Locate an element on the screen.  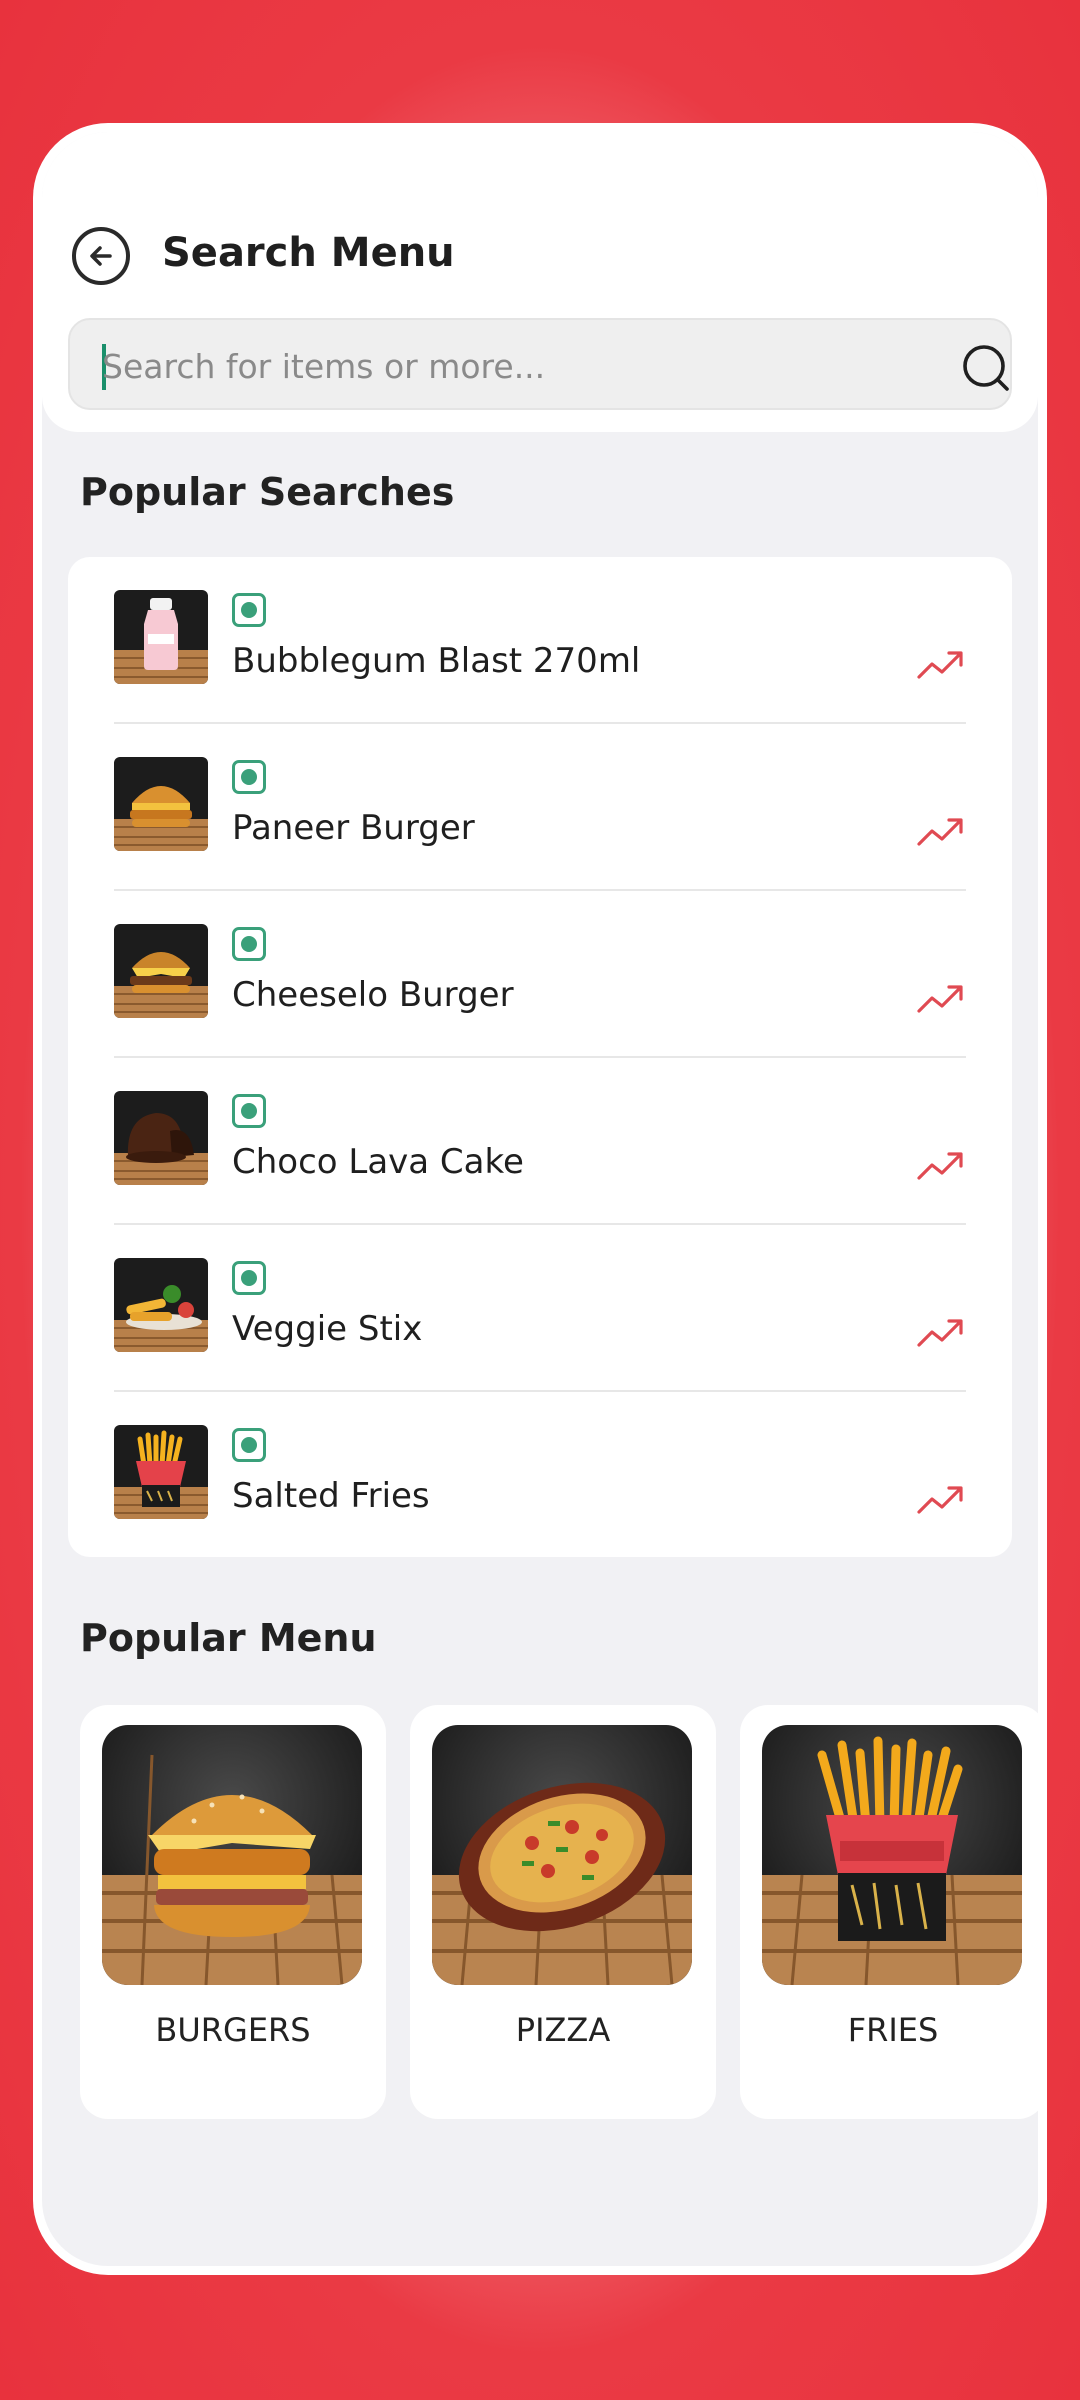
veggie-stix-image is located at coordinates (161, 1305).